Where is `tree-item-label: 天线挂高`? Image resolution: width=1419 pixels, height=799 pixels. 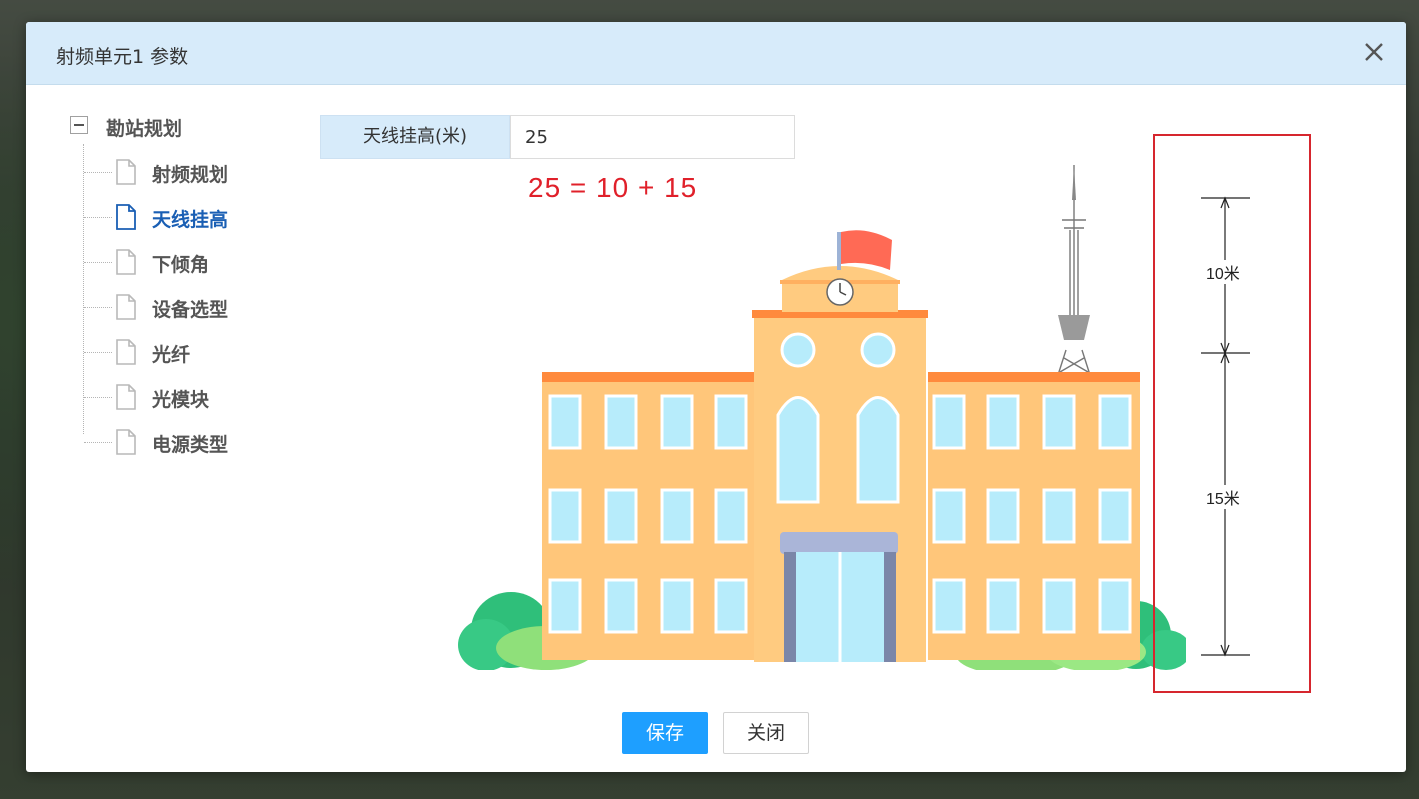
tree-item-label: 天线挂高 is located at coordinates (190, 220).